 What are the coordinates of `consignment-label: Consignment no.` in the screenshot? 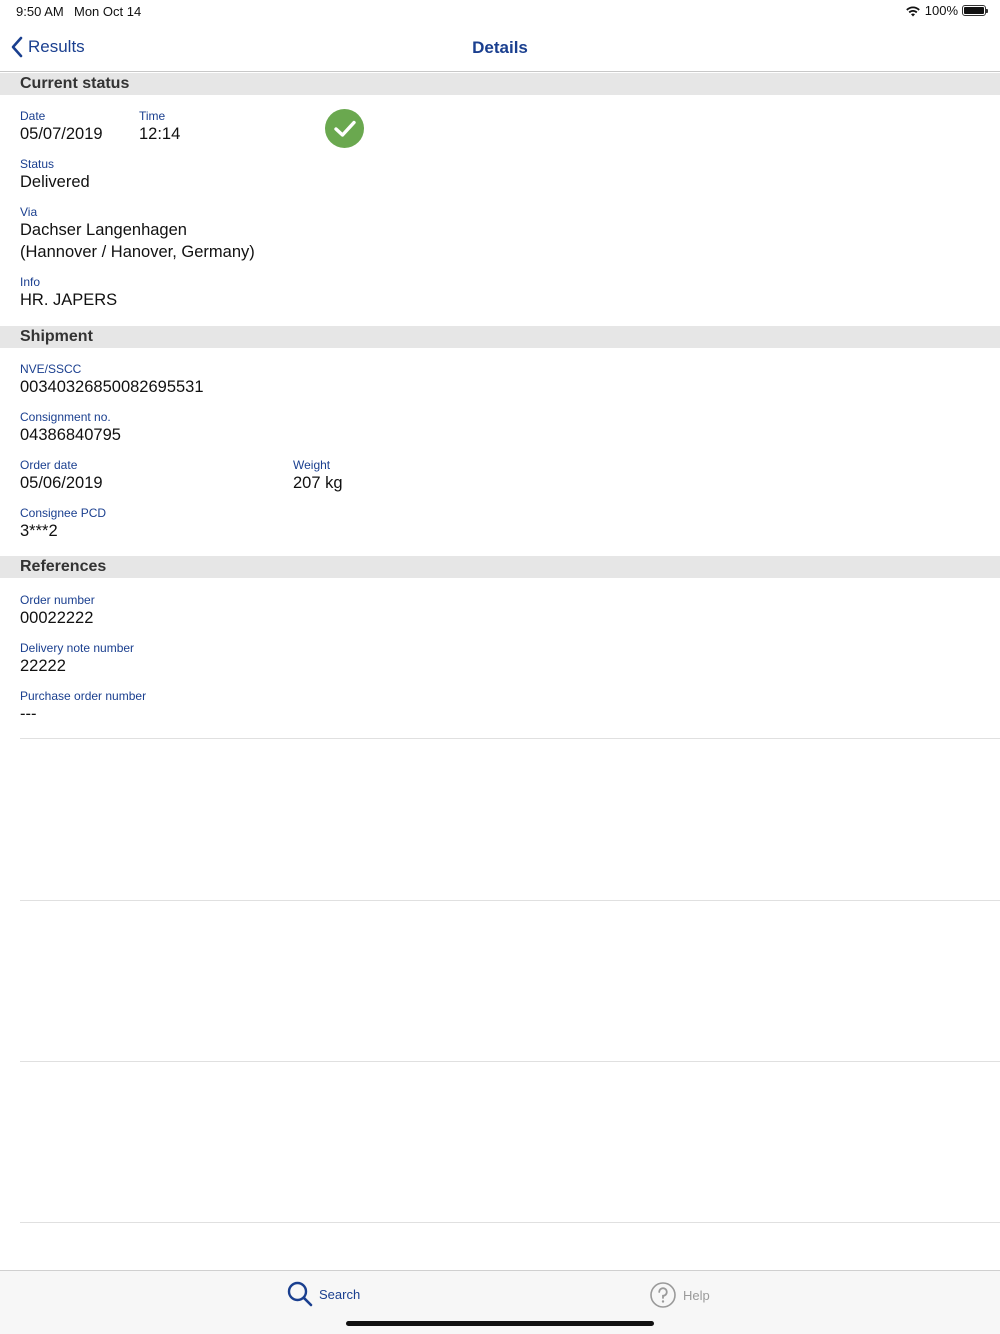 It's located at (65, 417).